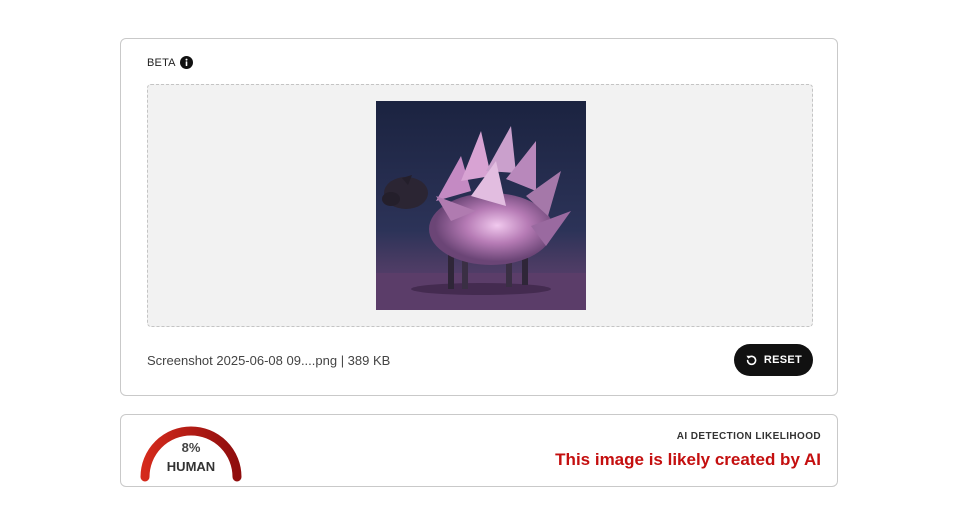 This screenshot has width=980, height=519. What do you see at coordinates (269, 360) in the screenshot?
I see `file-info: Screenshot 2025-06-08 09....png | 389 KB` at bounding box center [269, 360].